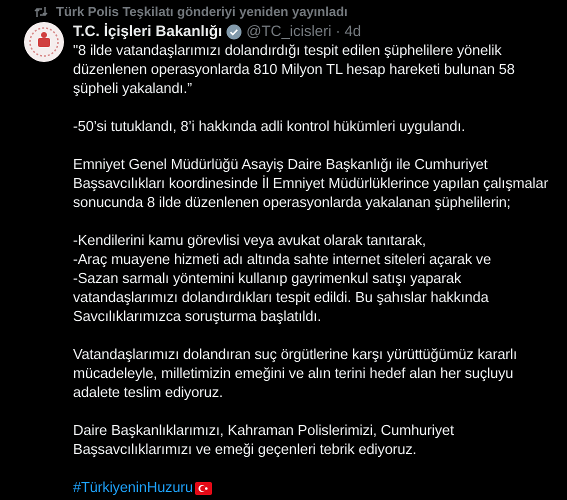 Image resolution: width=567 pixels, height=500 pixels. What do you see at coordinates (203, 488) in the screenshot?
I see `flag-icon` at bounding box center [203, 488].